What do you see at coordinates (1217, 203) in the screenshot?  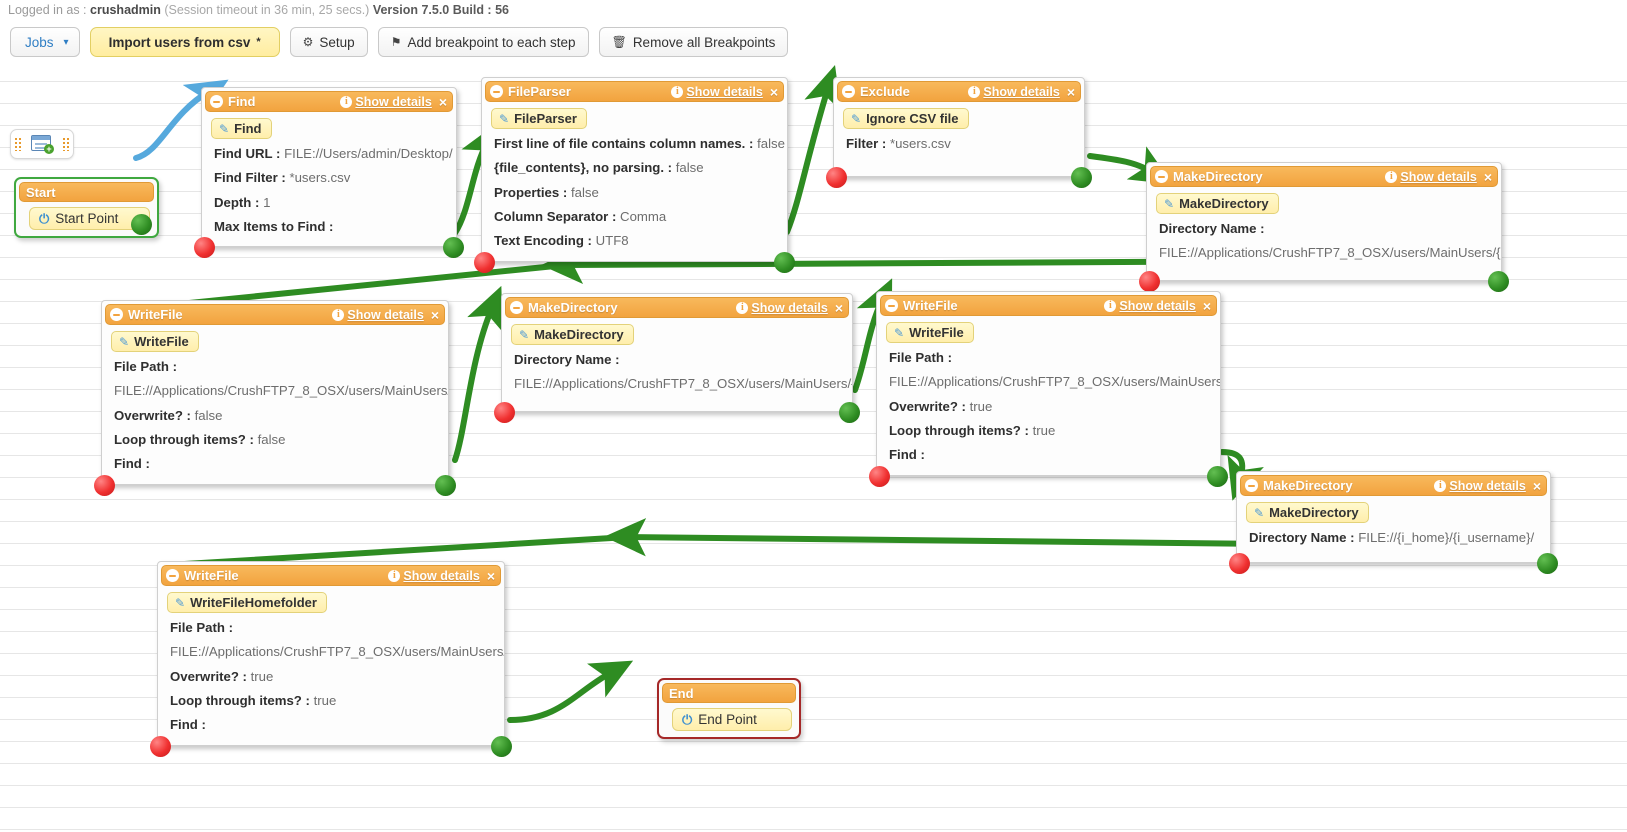 I see `node-makedirectory-1-tag: ✎ MakeDirectory` at bounding box center [1217, 203].